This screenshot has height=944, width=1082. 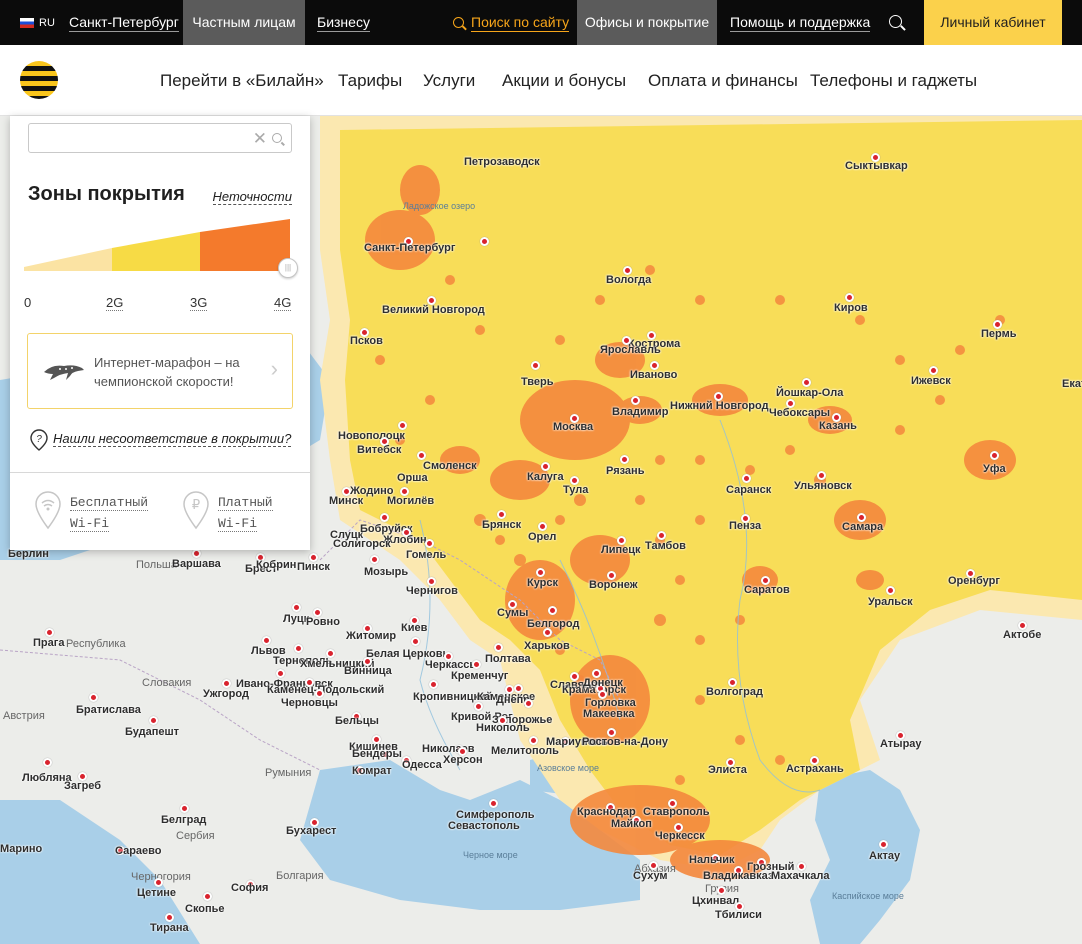 I want to click on city-selector: Санкт-Петербург, so click(x=124, y=22).